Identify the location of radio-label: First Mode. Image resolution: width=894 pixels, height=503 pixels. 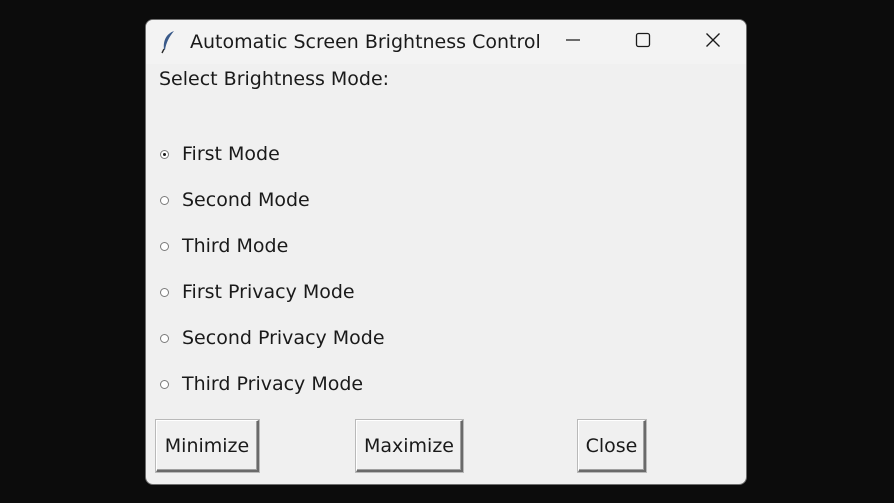
(231, 154).